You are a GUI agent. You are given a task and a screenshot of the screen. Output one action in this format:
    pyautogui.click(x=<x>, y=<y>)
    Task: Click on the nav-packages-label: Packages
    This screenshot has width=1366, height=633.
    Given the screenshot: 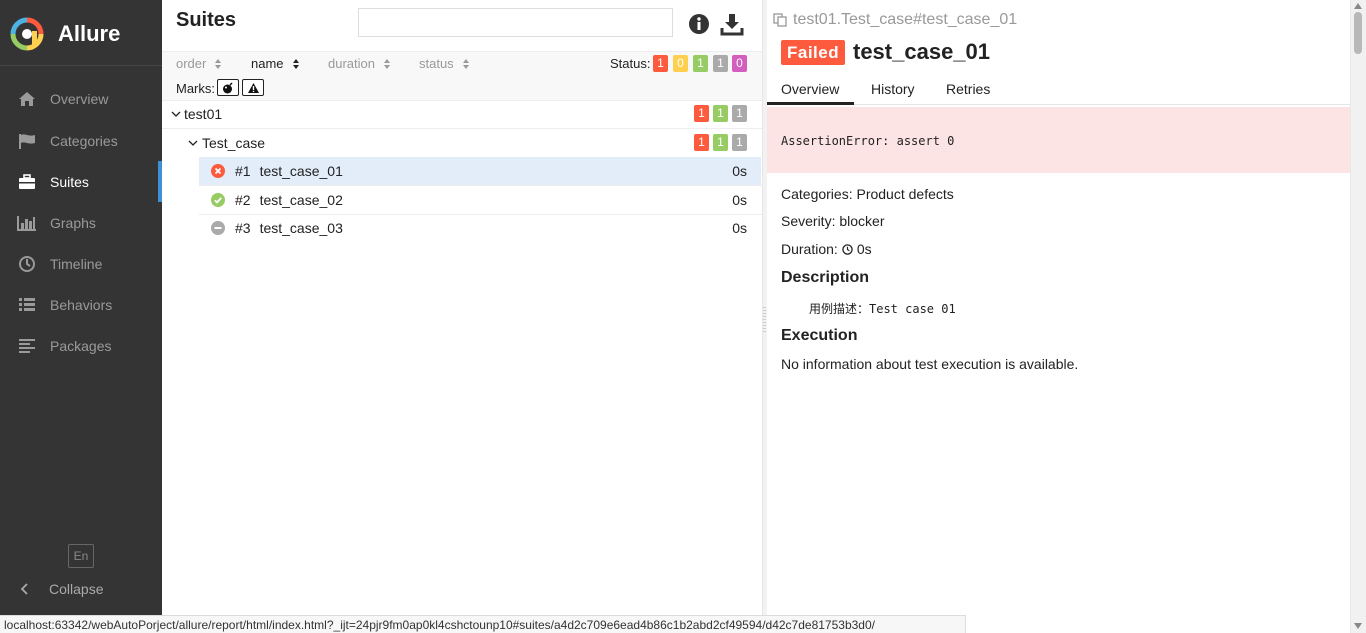 What is the action you would take?
    pyautogui.click(x=81, y=345)
    